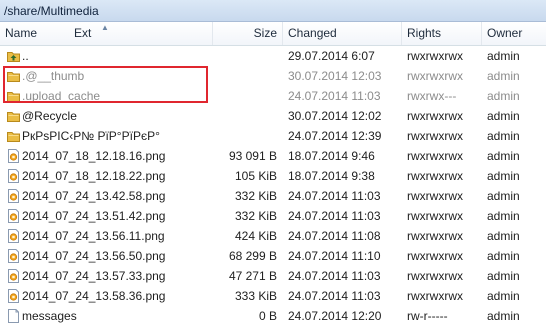 This screenshot has height=326, width=546. Describe the element at coordinates (53, 76) in the screenshot. I see `file-name: .@__thumb` at that location.